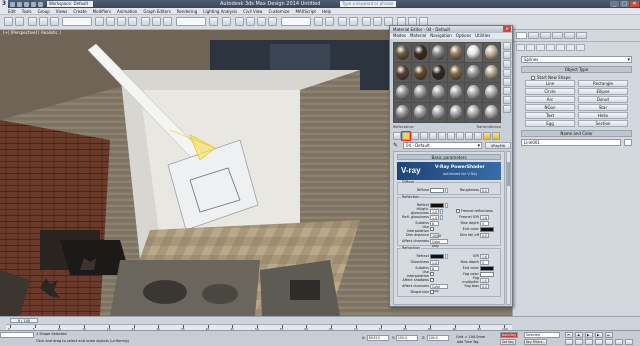  I want to click on refl-glossiness-spinner: 1.0, so click(434, 217).